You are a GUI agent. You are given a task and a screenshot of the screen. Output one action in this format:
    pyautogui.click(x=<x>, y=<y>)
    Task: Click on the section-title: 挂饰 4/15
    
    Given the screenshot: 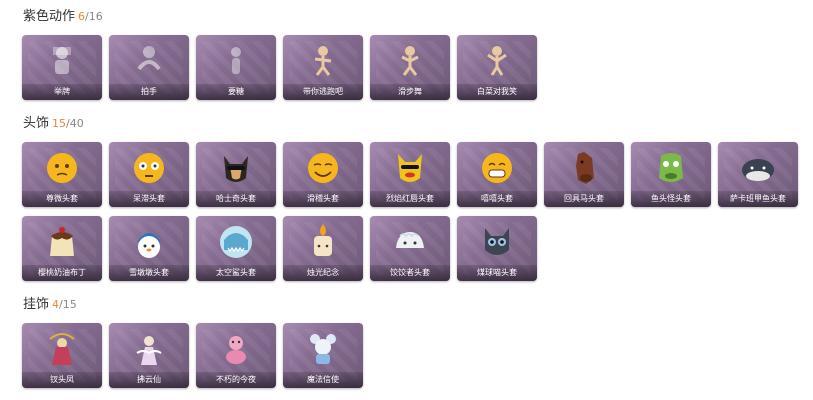 What is the action you would take?
    pyautogui.click(x=50, y=305)
    